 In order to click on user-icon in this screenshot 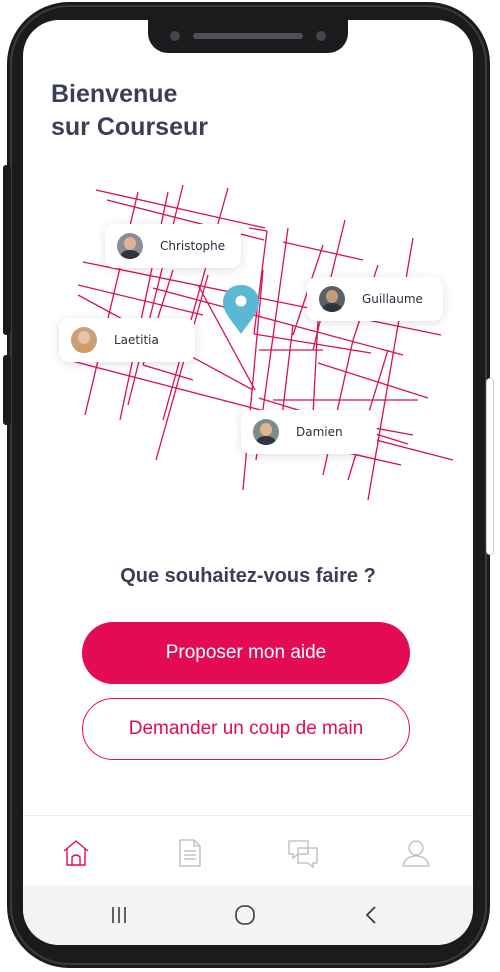, I will do `click(416, 853)`.